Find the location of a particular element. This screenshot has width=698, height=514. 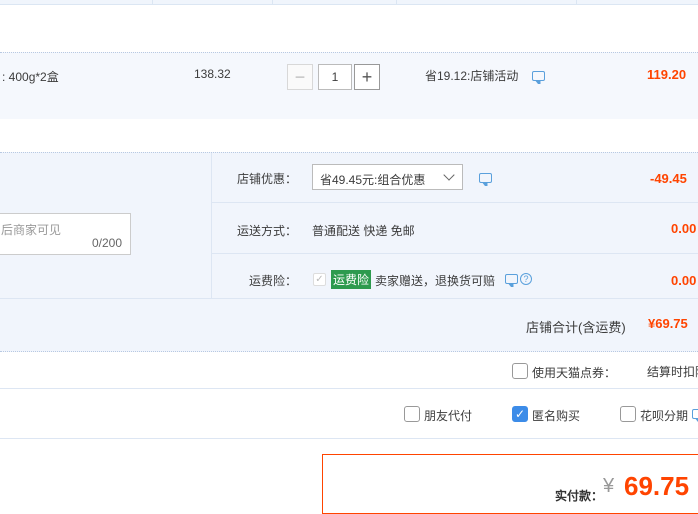

shop-total-amount: ¥69.75 is located at coordinates (668, 323).